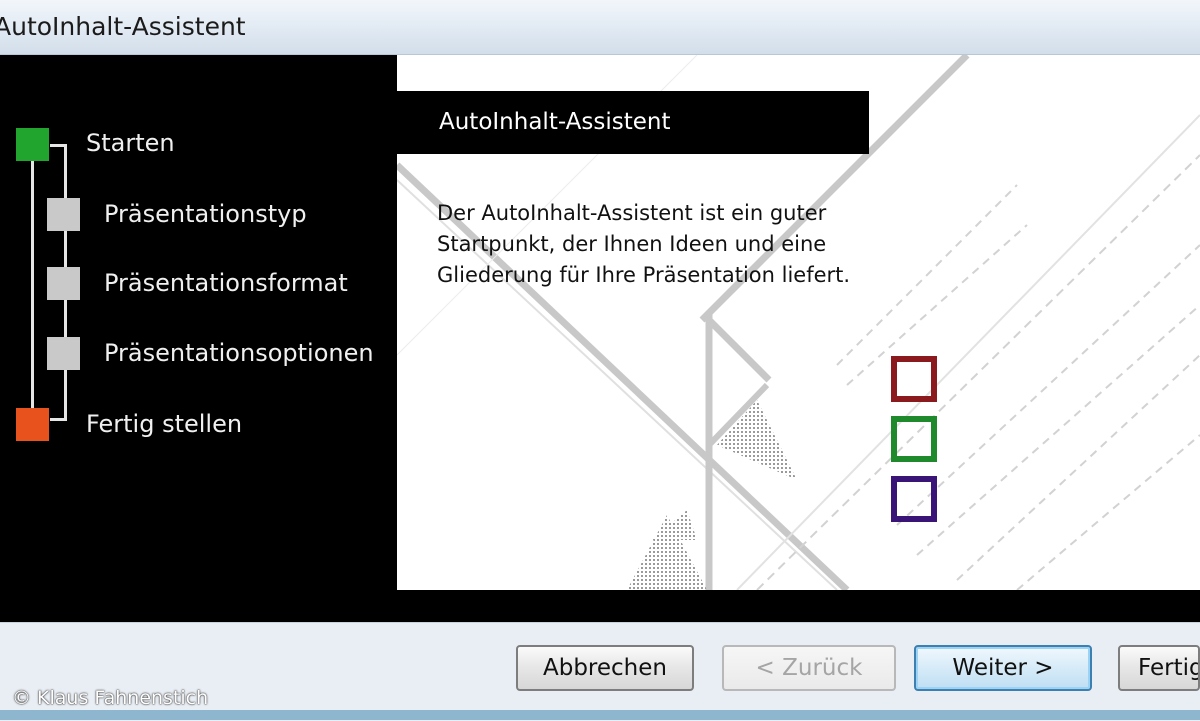 This screenshot has height=721, width=1200. What do you see at coordinates (555, 122) in the screenshot?
I see `content-heading: AutoInhalt-Assistent` at bounding box center [555, 122].